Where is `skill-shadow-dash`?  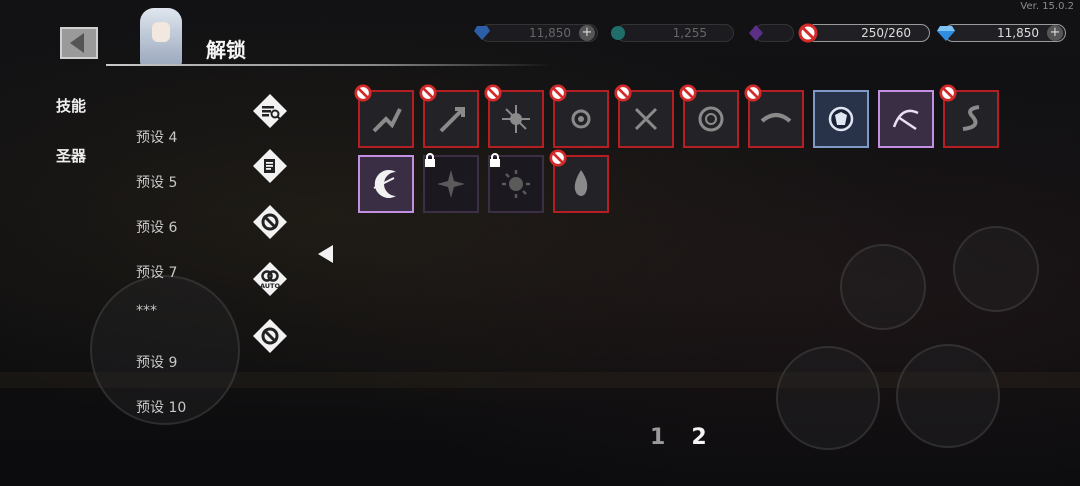 skill-shadow-dash is located at coordinates (906, 119).